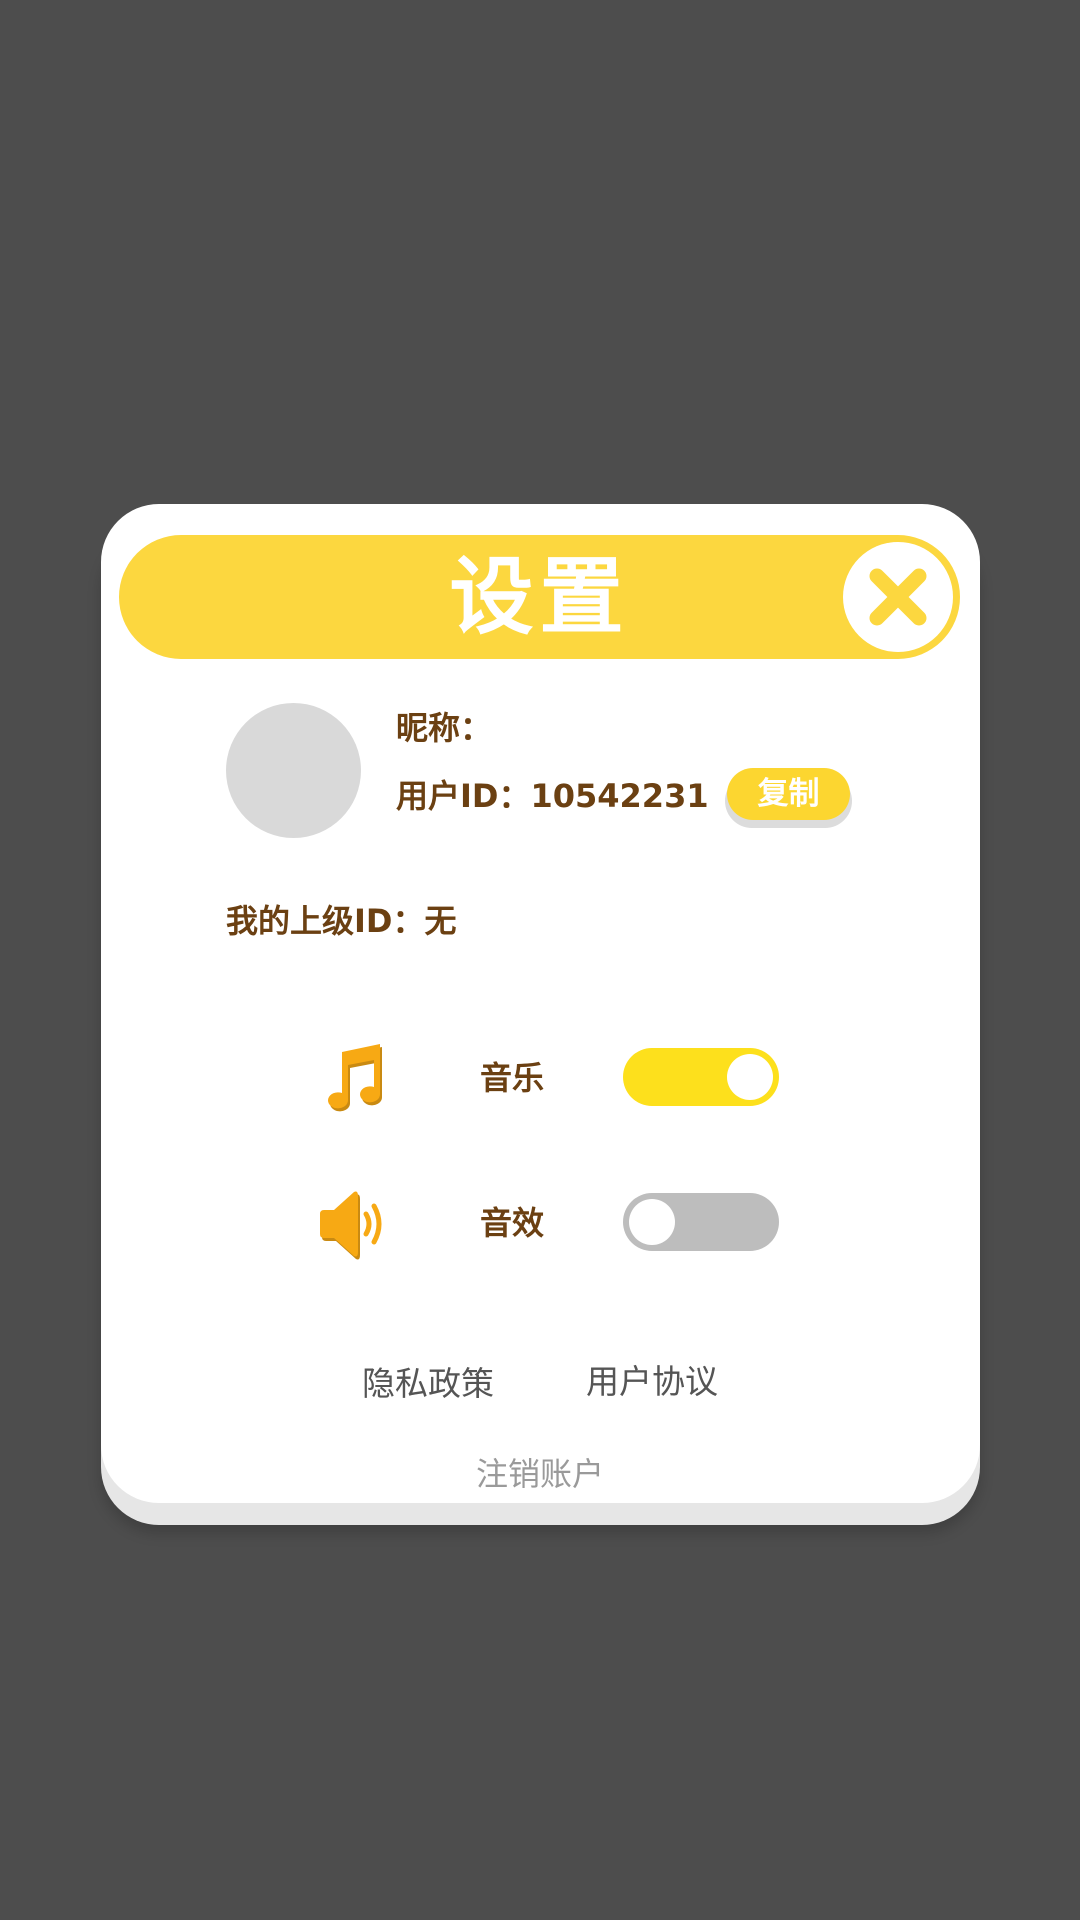 Image resolution: width=1080 pixels, height=1920 pixels. Describe the element at coordinates (701, 1222) in the screenshot. I see `sound-toggle` at that location.